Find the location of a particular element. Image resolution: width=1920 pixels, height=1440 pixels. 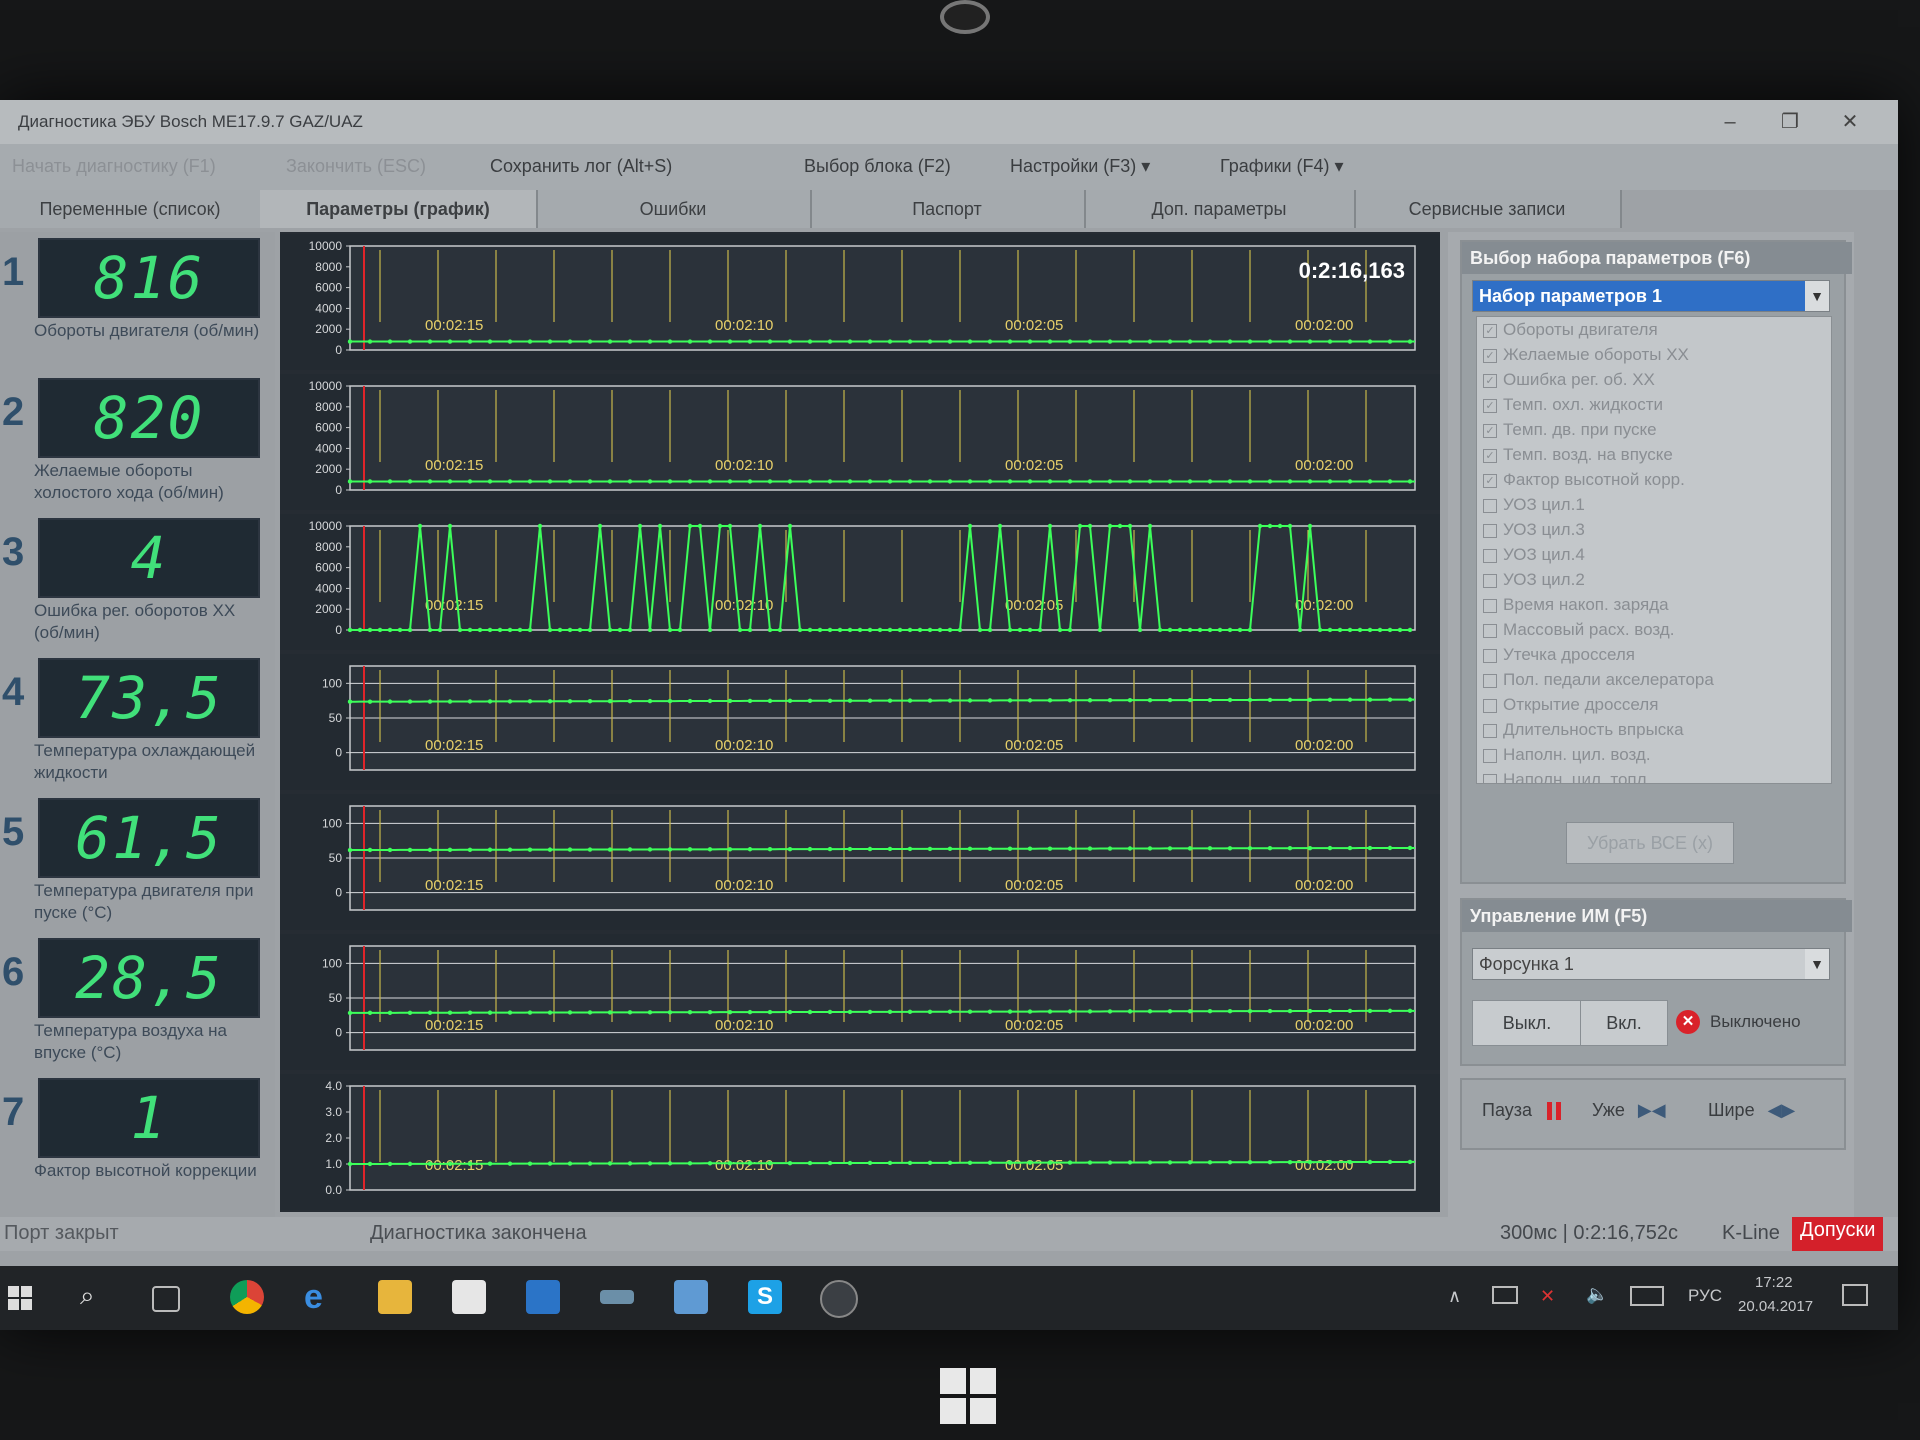

minimize-button: – is located at coordinates (1730, 122).